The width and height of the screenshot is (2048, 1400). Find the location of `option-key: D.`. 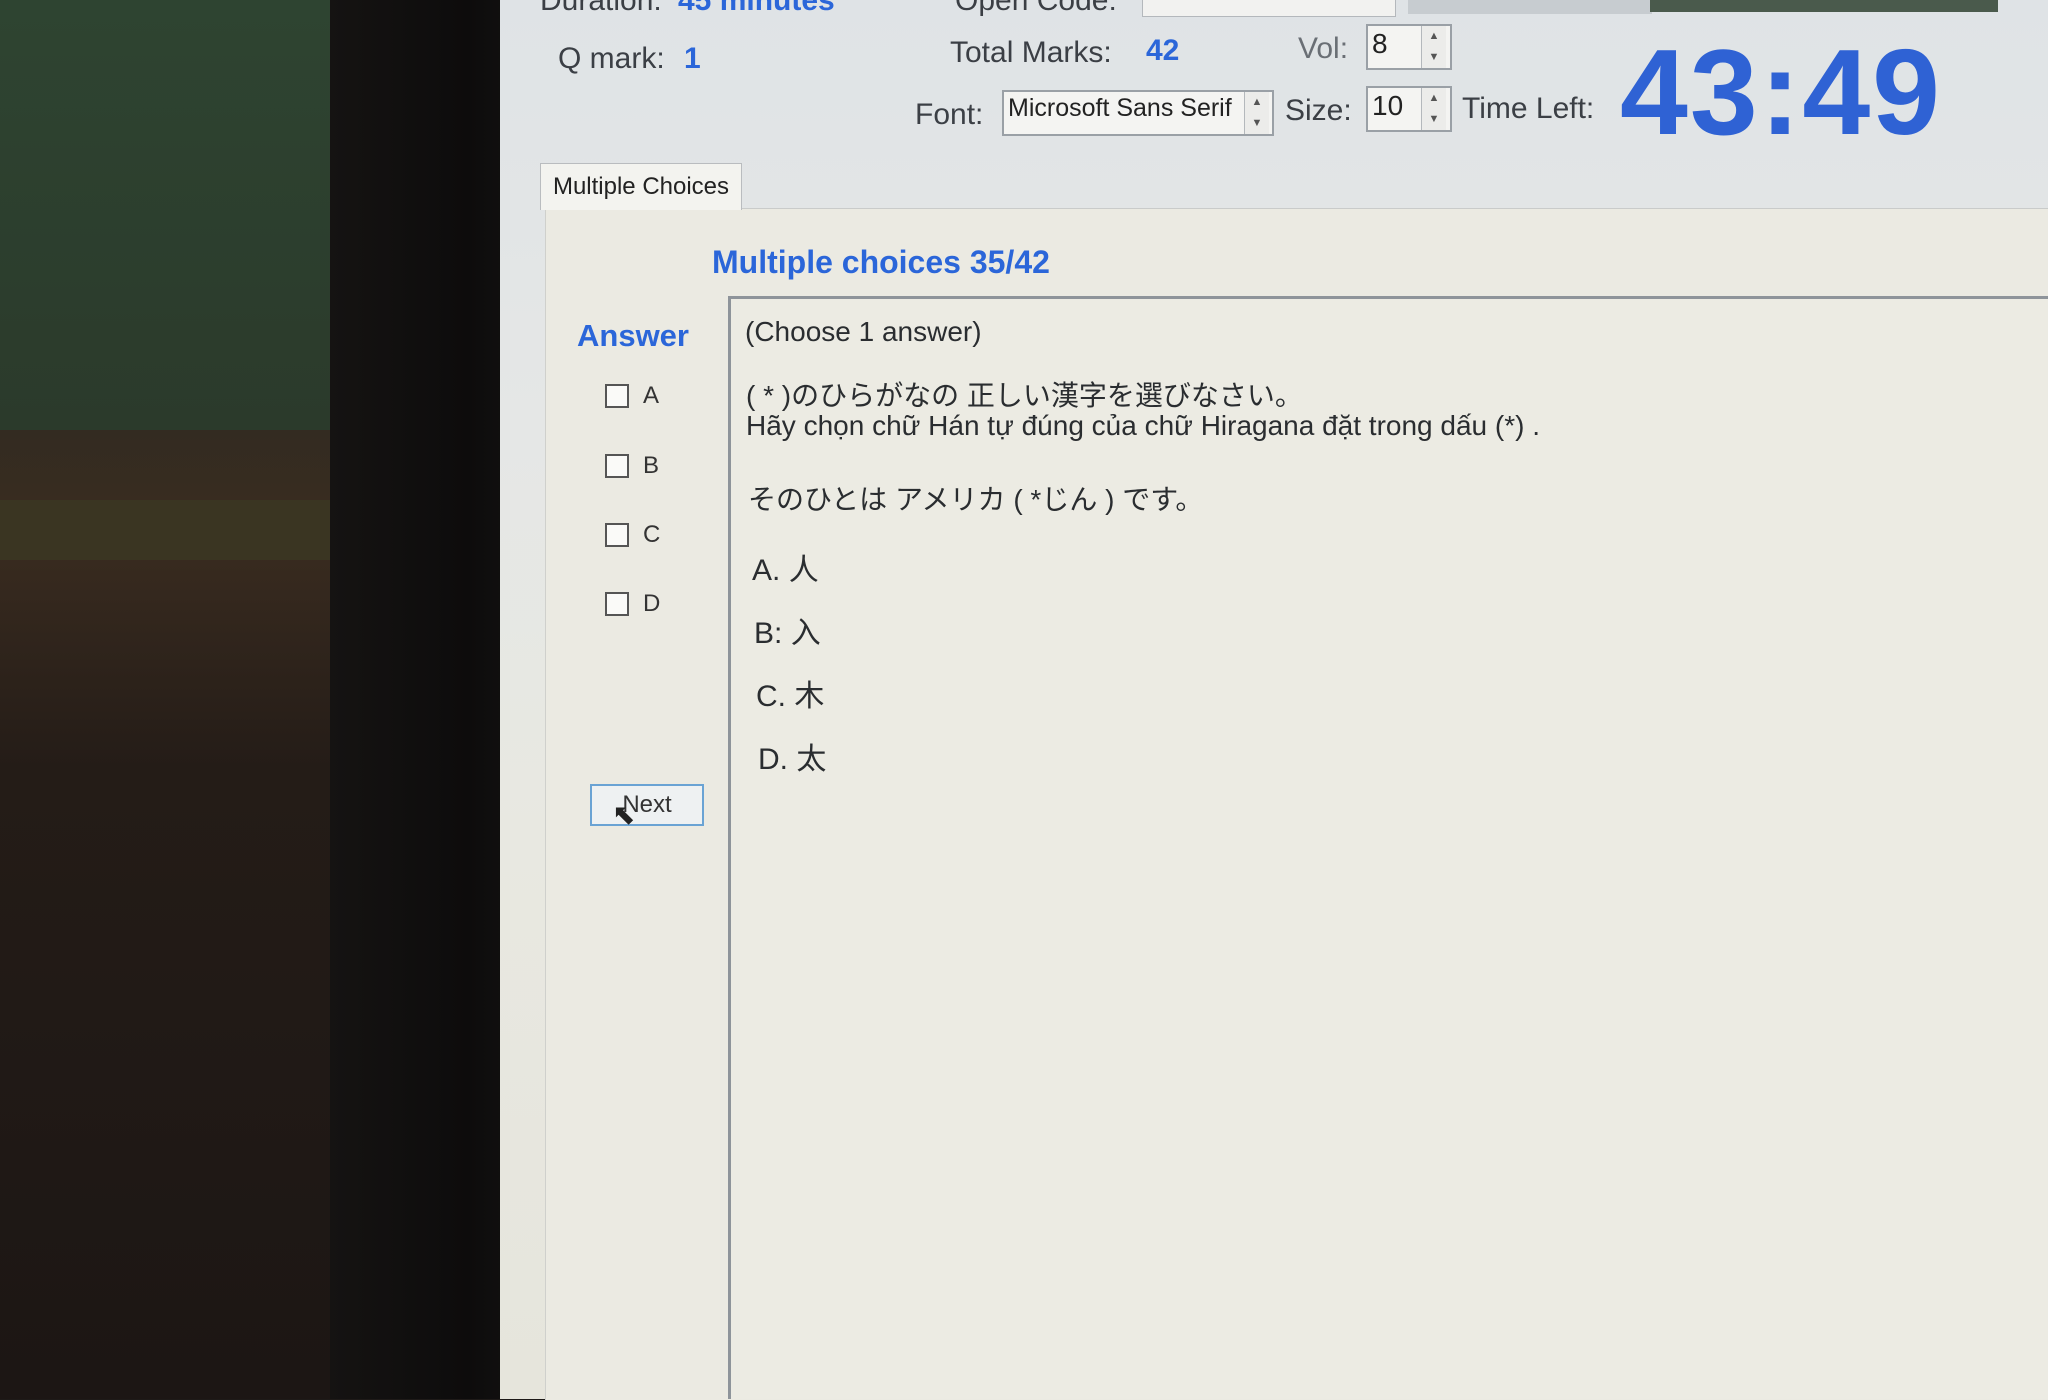

option-key: D. is located at coordinates (773, 759).